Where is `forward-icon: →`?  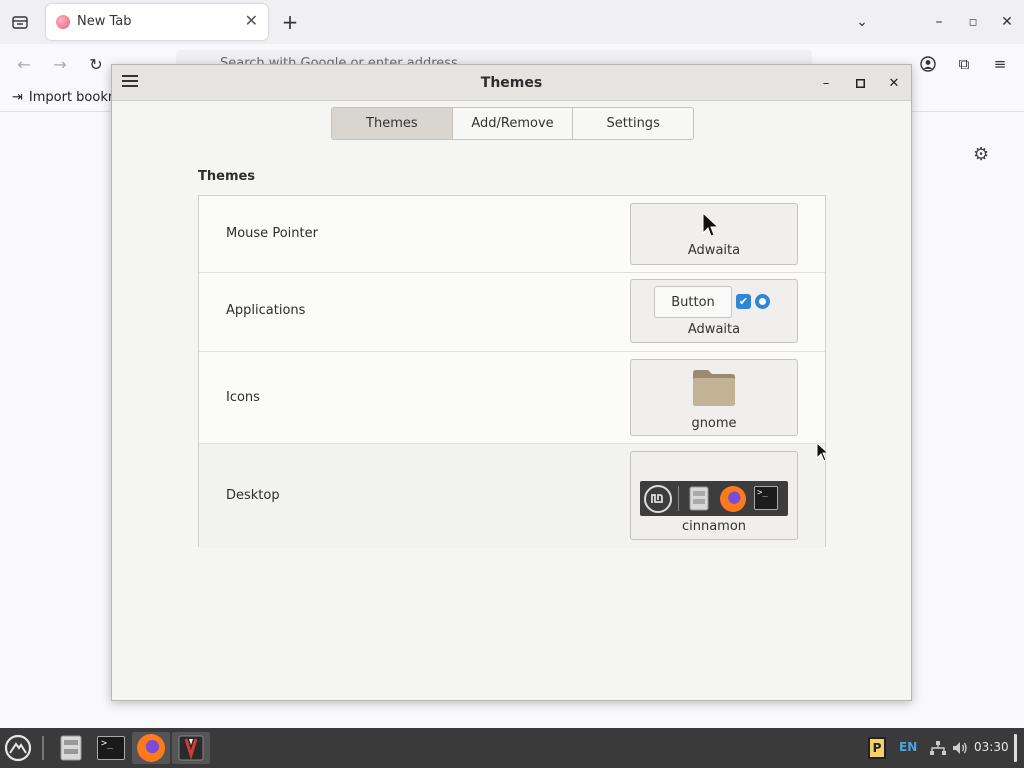
forward-icon: → is located at coordinates (60, 64).